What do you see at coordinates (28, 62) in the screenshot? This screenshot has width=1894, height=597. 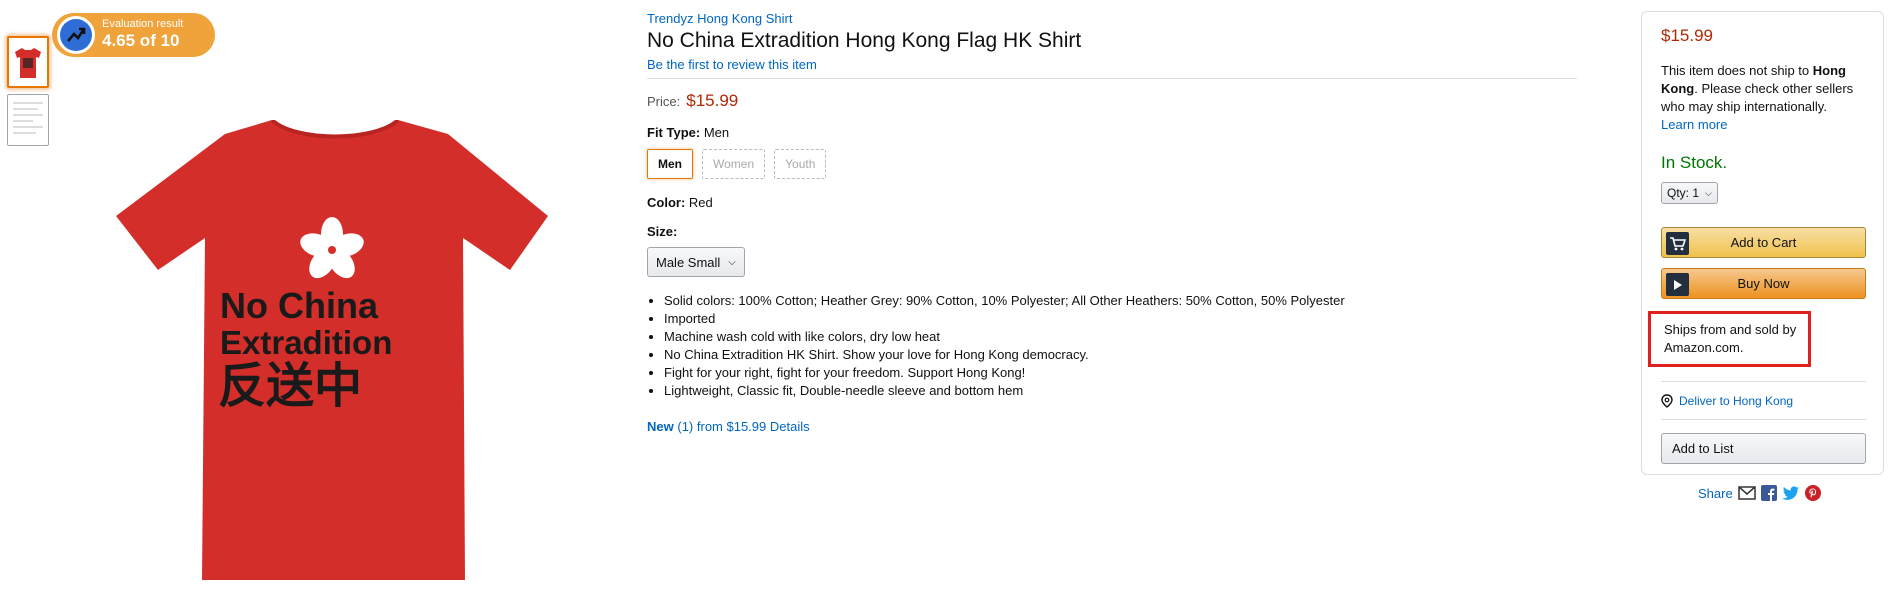 I see `thumbnail-shirt` at bounding box center [28, 62].